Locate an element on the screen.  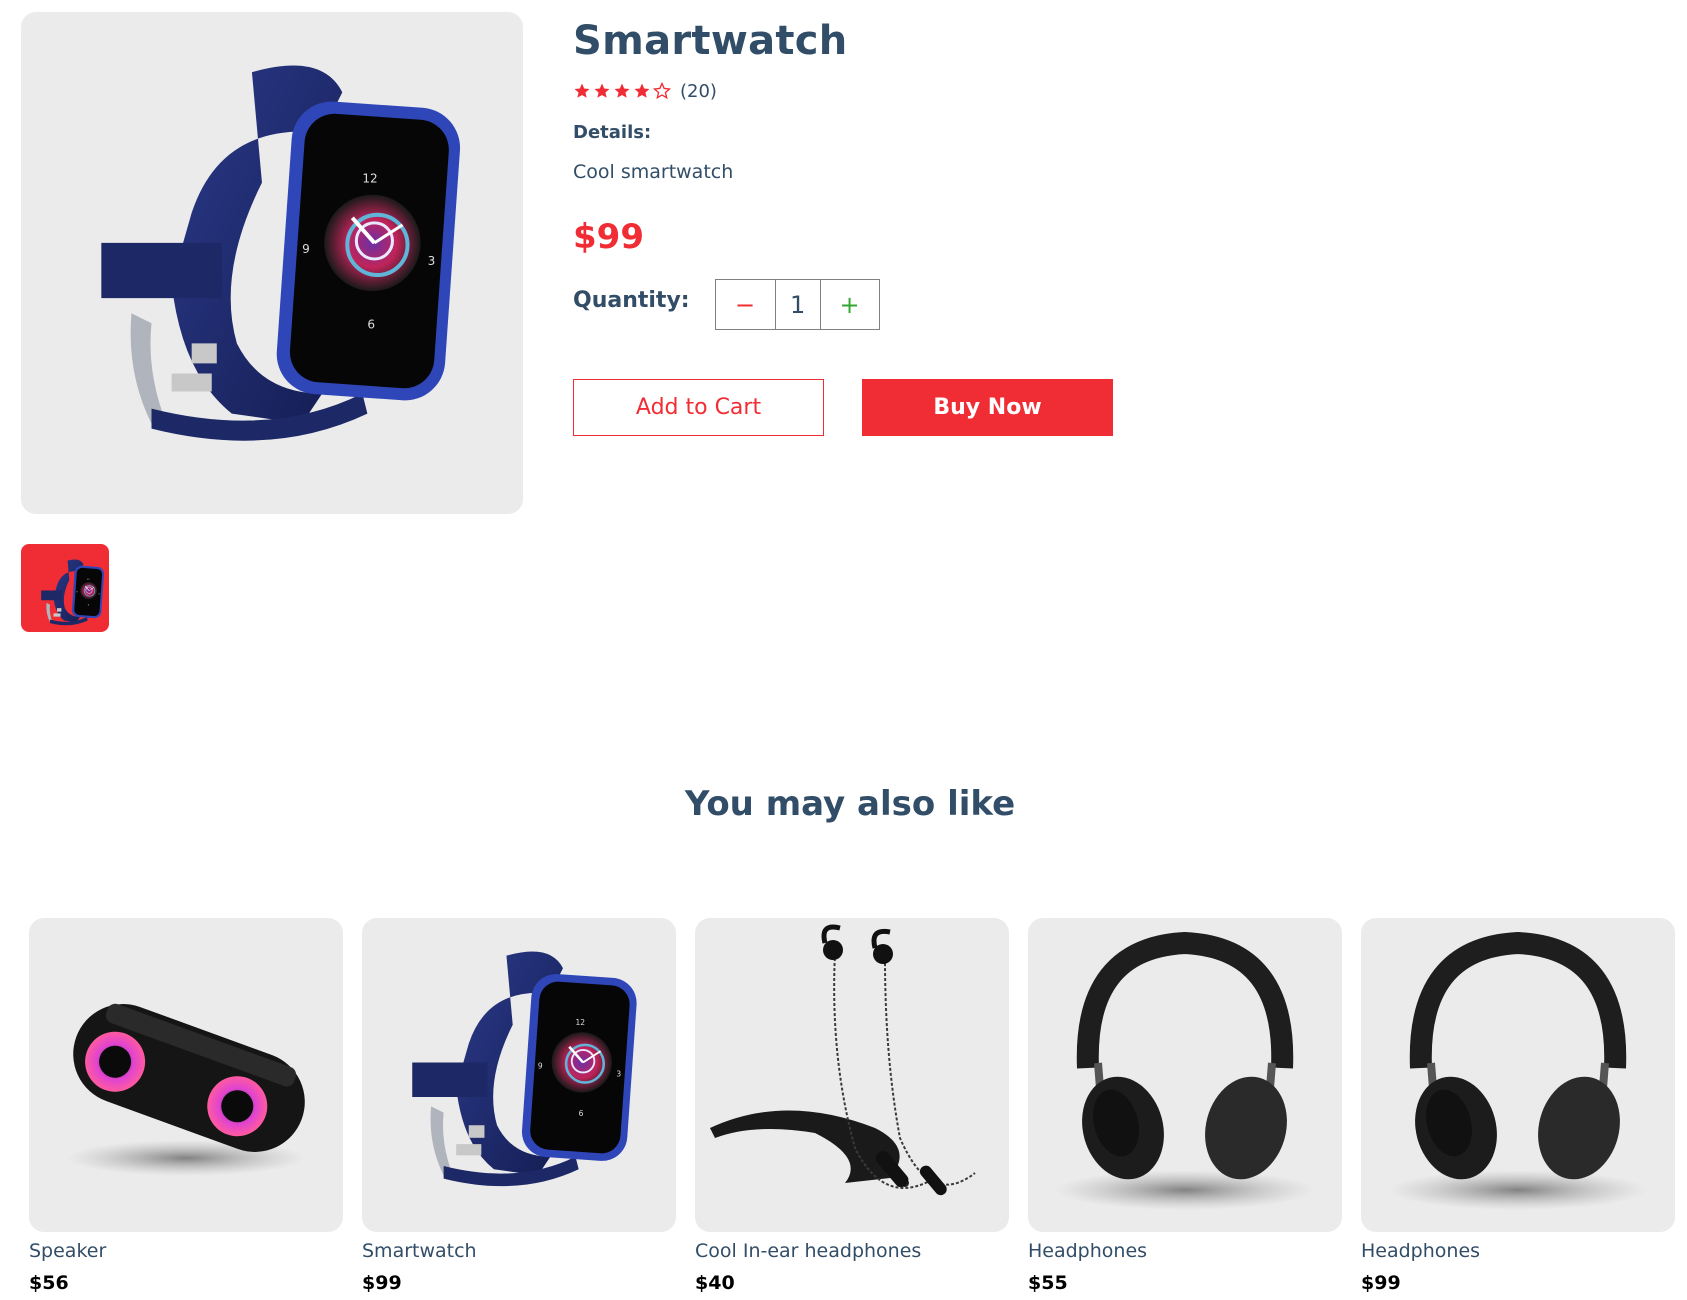
product-card-name: Cool In-ear headphones is located at coordinates (808, 1251).